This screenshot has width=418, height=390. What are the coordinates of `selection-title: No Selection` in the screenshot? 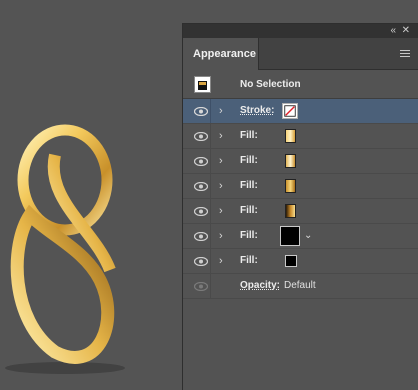 It's located at (270, 84).